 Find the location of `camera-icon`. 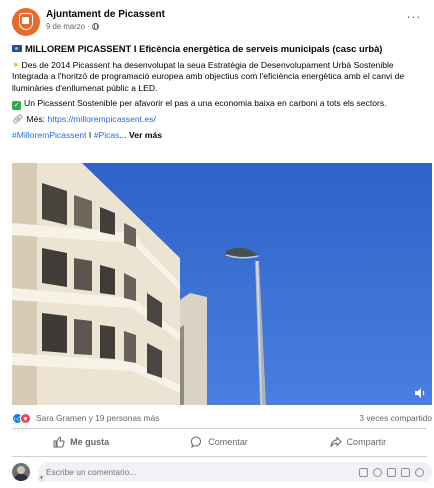

camera-icon is located at coordinates (391, 472).